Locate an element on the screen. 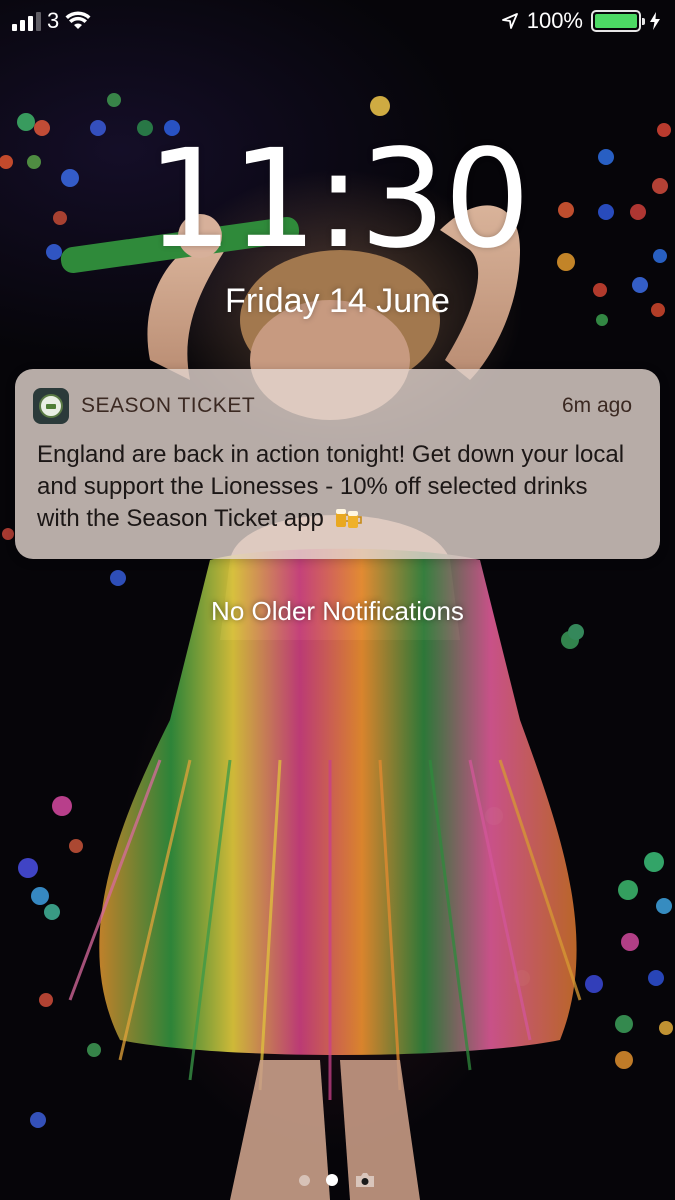 The width and height of the screenshot is (675, 1200). location-arrow-icon is located at coordinates (509, 21).